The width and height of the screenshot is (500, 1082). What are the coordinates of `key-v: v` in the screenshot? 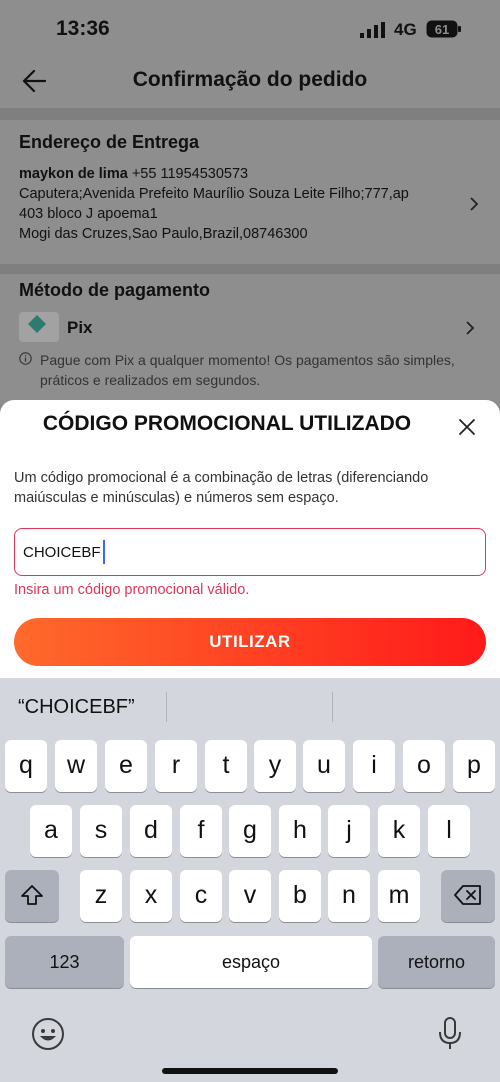 It's located at (250, 896).